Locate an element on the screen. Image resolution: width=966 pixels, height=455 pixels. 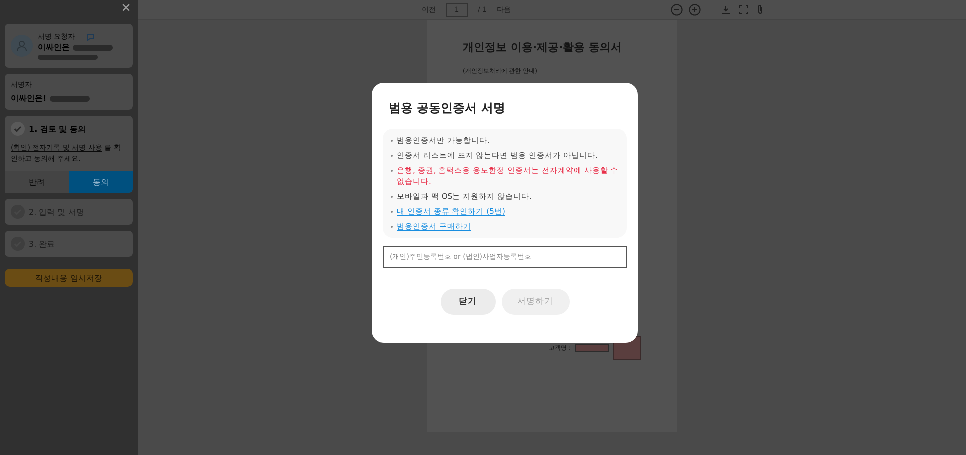
paperclip-icon is located at coordinates (760, 9).